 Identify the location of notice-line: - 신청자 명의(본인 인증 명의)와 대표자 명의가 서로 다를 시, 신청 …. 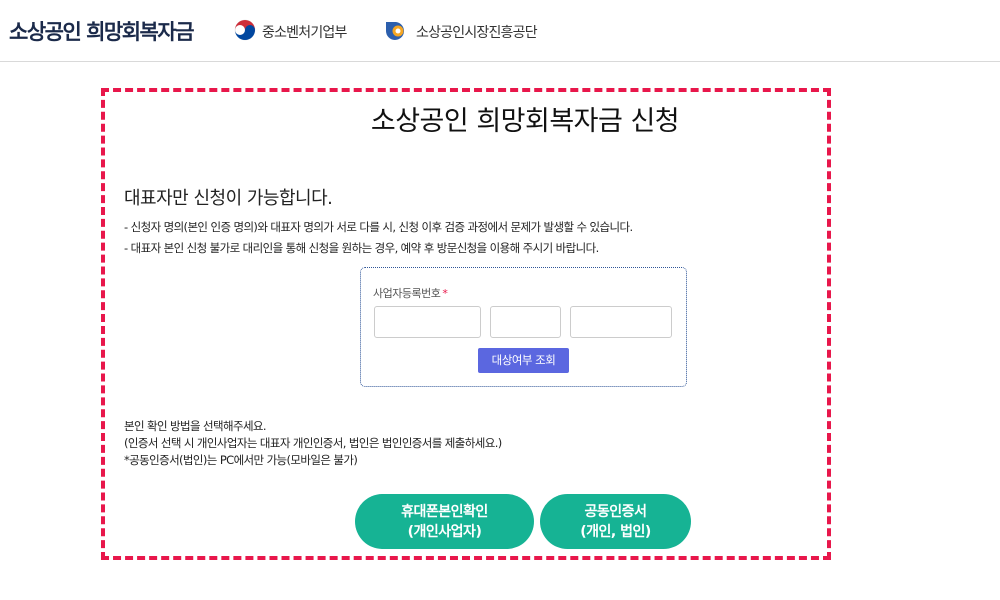
(378, 227).